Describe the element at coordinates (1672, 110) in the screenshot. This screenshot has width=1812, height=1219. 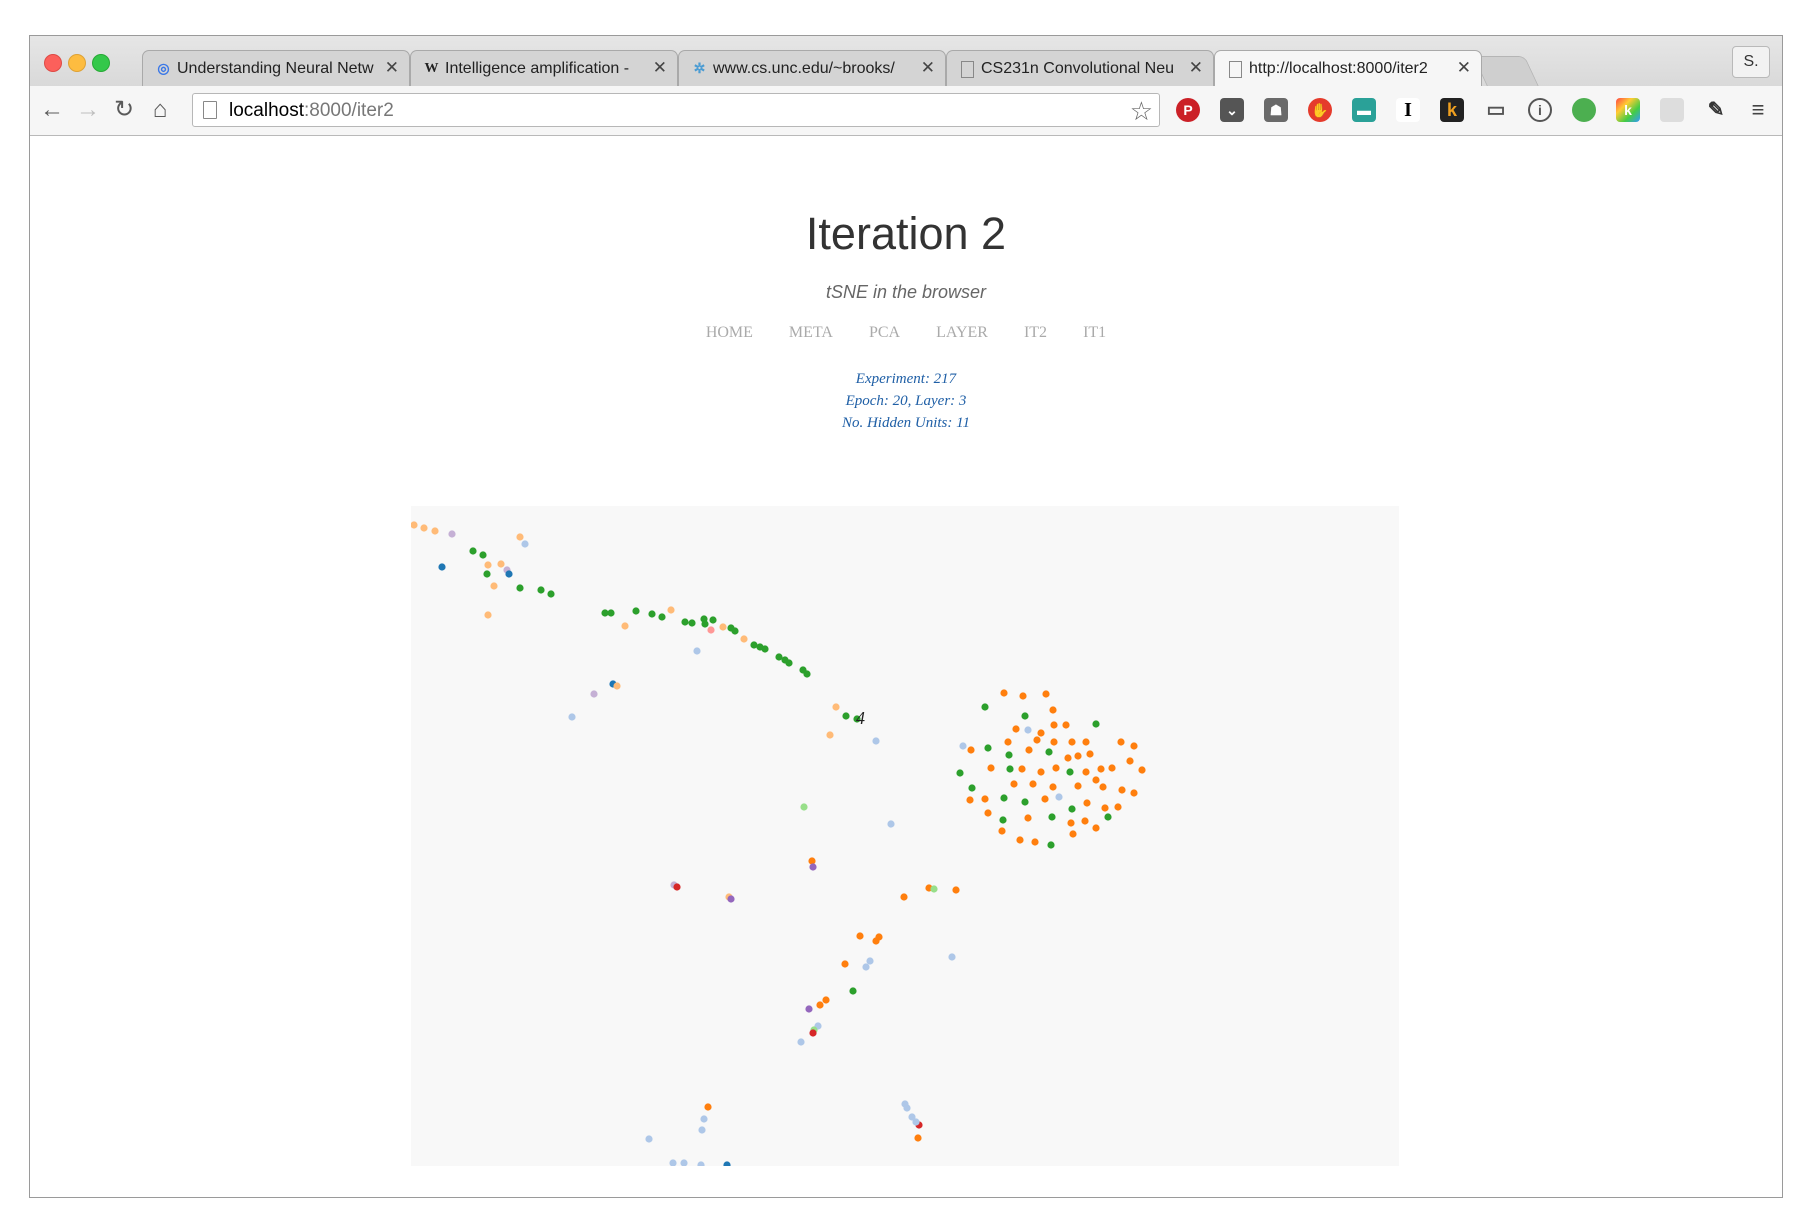
I see `chat-icon` at that location.